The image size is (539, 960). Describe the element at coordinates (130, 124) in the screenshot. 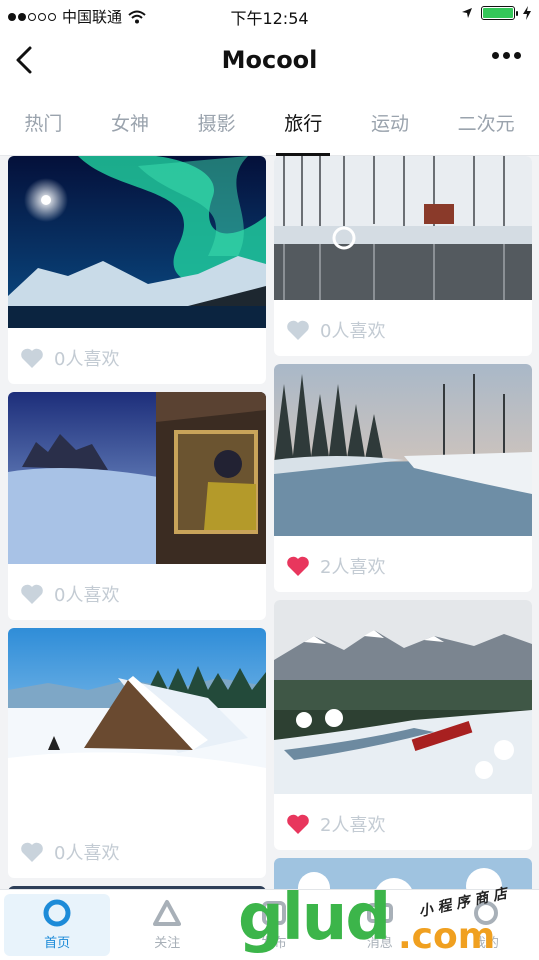

I see `tab-goddess: 女神` at that location.